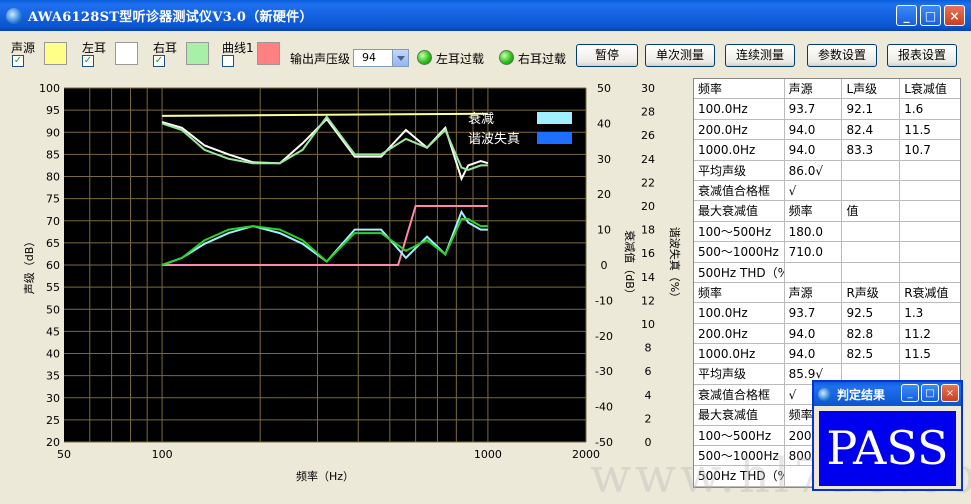  Describe the element at coordinates (887, 448) in the screenshot. I see `pass-result: PASS` at that location.